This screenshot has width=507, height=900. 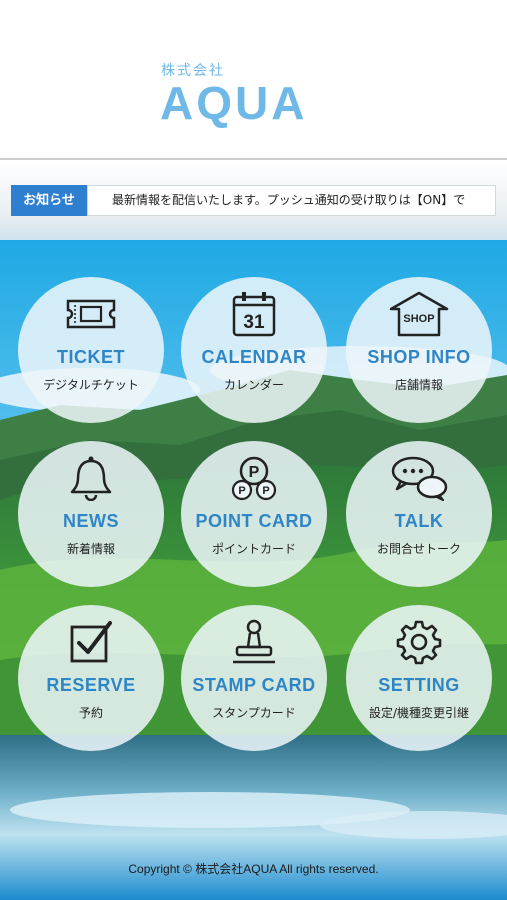 I want to click on calendar-icon: 31, so click(x=254, y=314).